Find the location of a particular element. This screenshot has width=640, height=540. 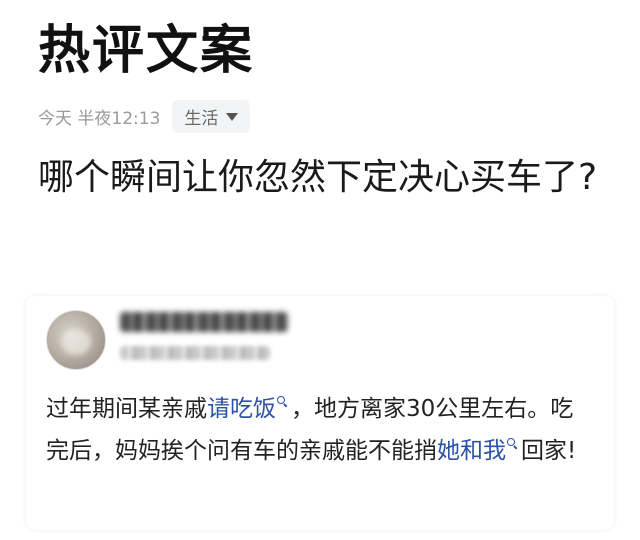

caret-down-icon is located at coordinates (232, 116).